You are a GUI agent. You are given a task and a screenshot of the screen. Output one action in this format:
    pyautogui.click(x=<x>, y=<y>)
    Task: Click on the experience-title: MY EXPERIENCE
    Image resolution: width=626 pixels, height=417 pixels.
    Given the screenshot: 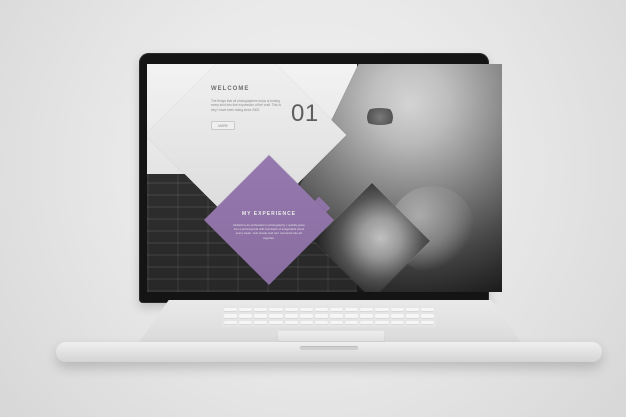 What is the action you would take?
    pyautogui.click(x=269, y=214)
    